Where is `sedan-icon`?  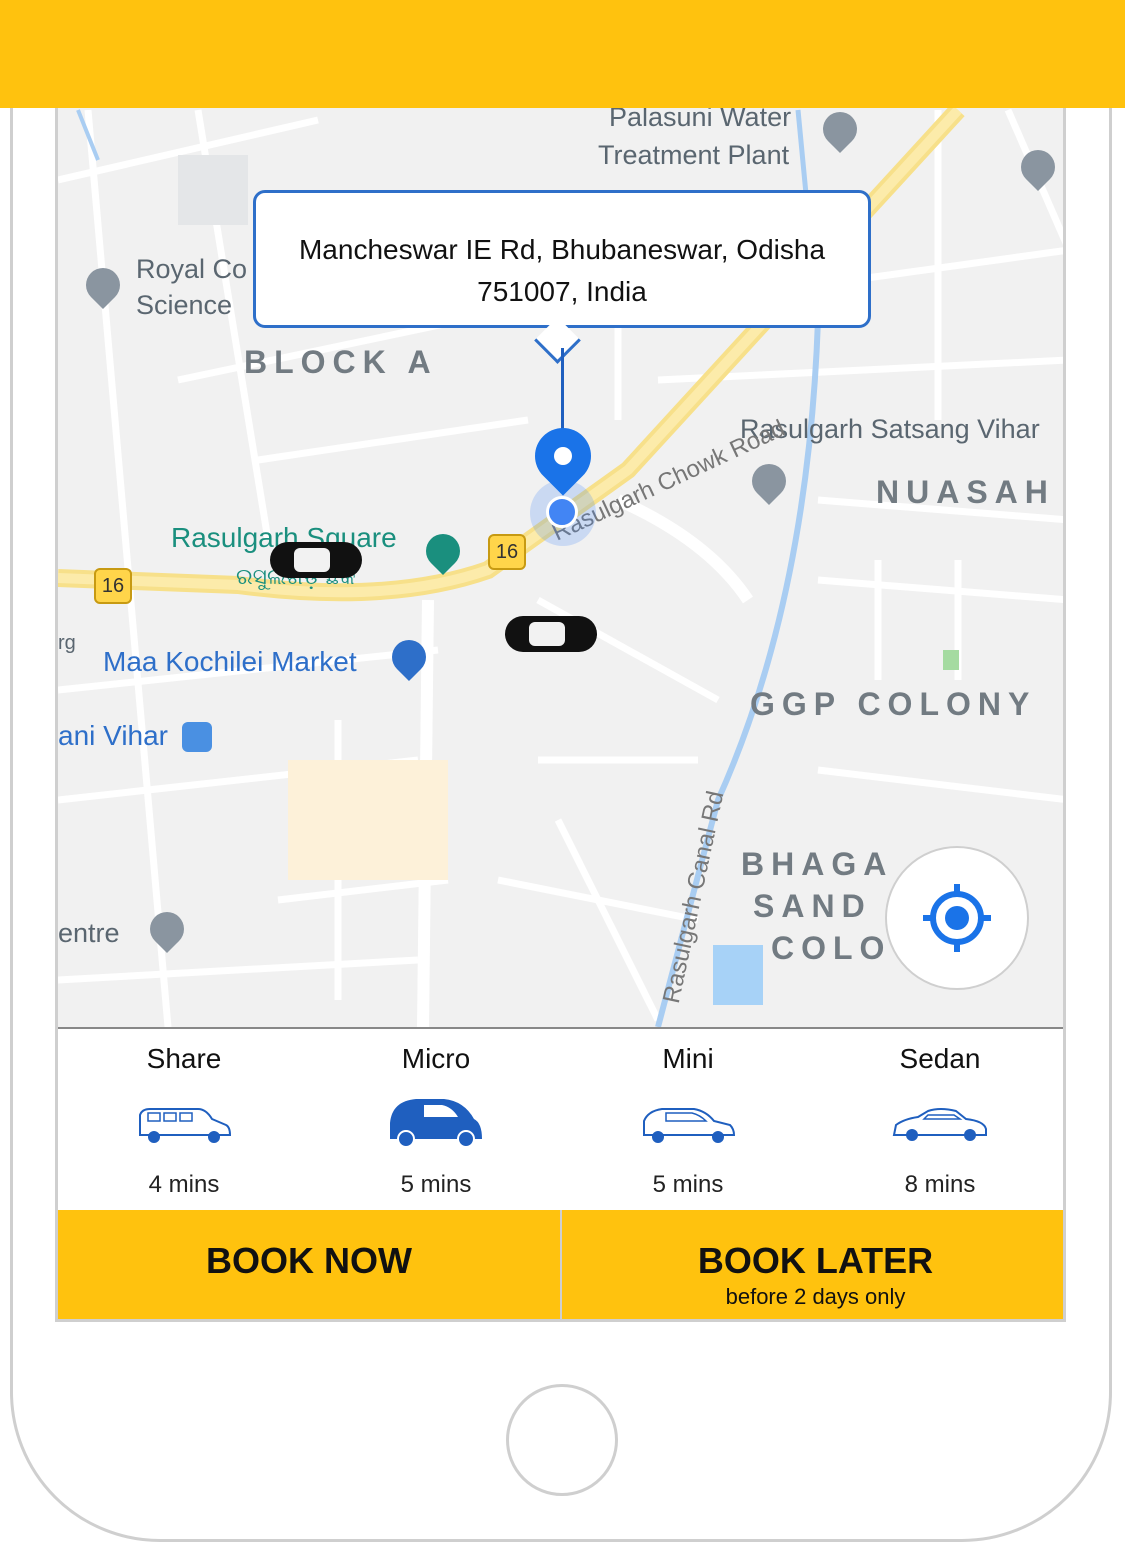
sedan-icon is located at coordinates (939, 1124).